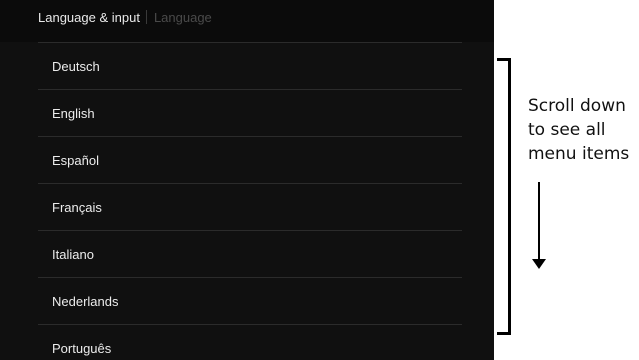  Describe the element at coordinates (250, 300) in the screenshot. I see `language-item: Nederlands` at that location.